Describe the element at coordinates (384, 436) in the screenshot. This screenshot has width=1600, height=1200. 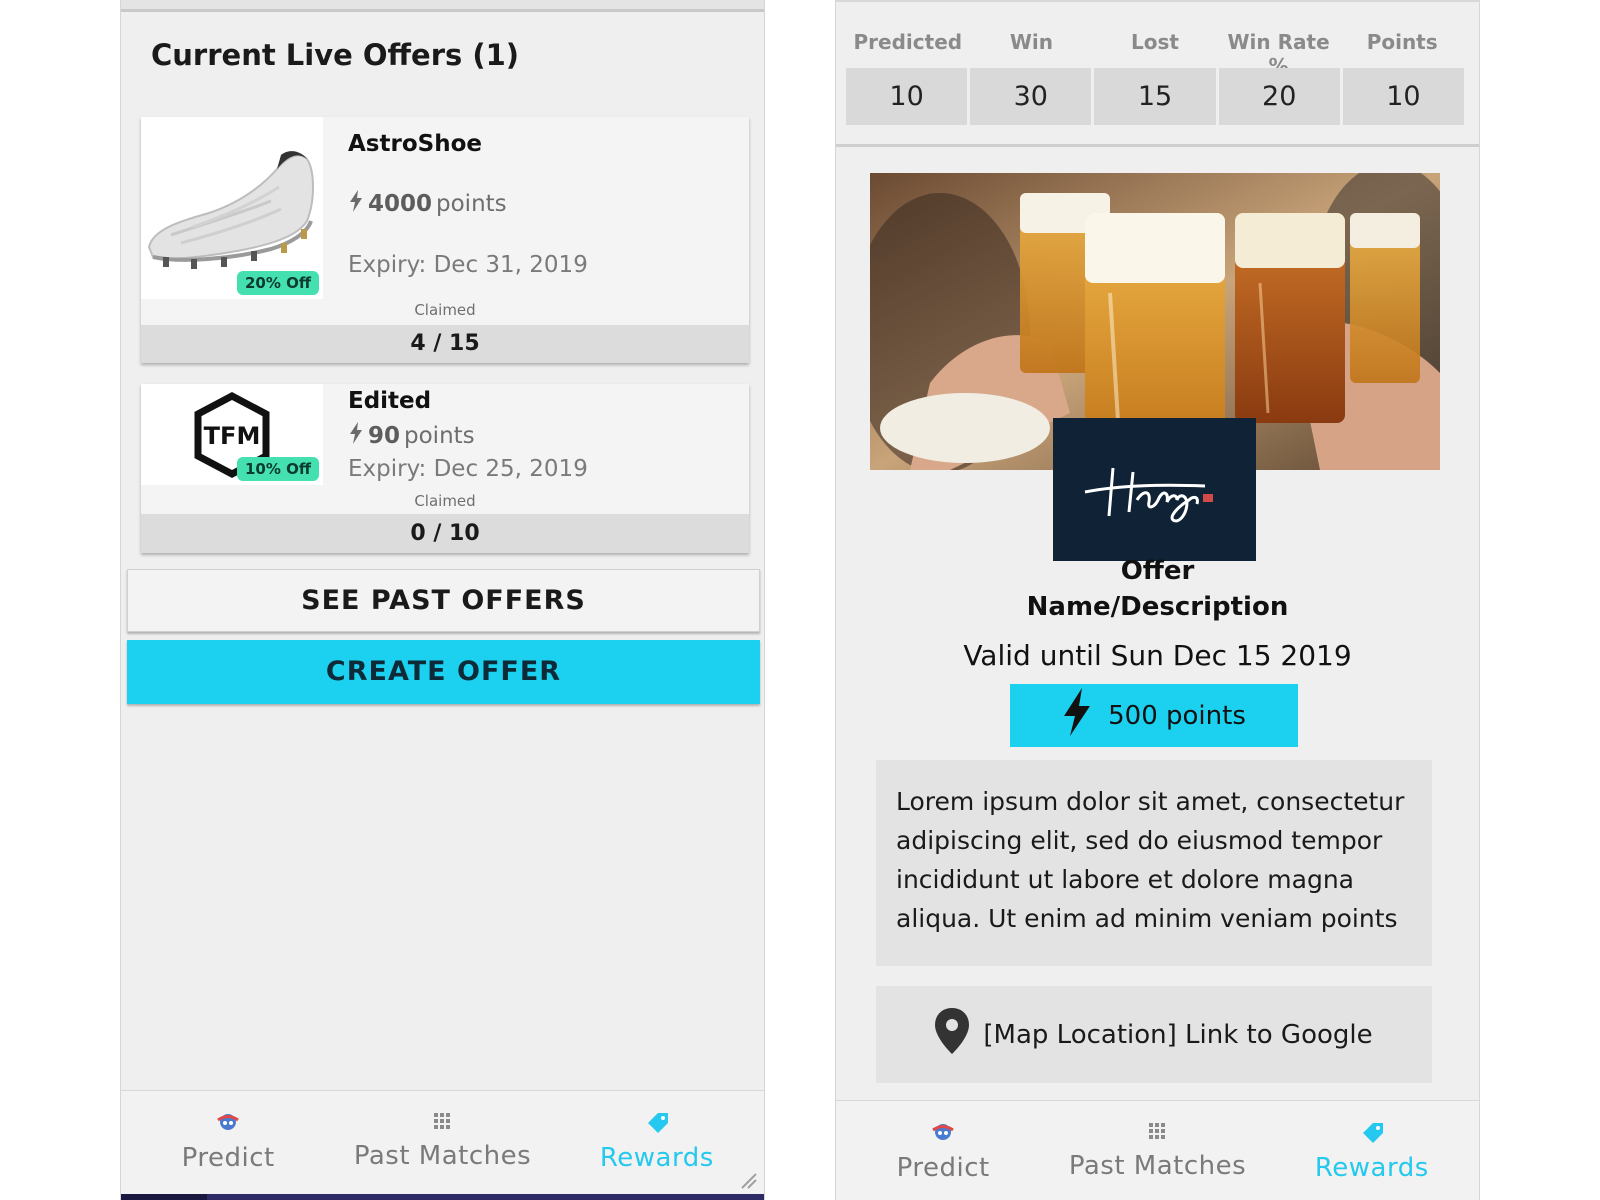
I see `points-value: 90` at that location.